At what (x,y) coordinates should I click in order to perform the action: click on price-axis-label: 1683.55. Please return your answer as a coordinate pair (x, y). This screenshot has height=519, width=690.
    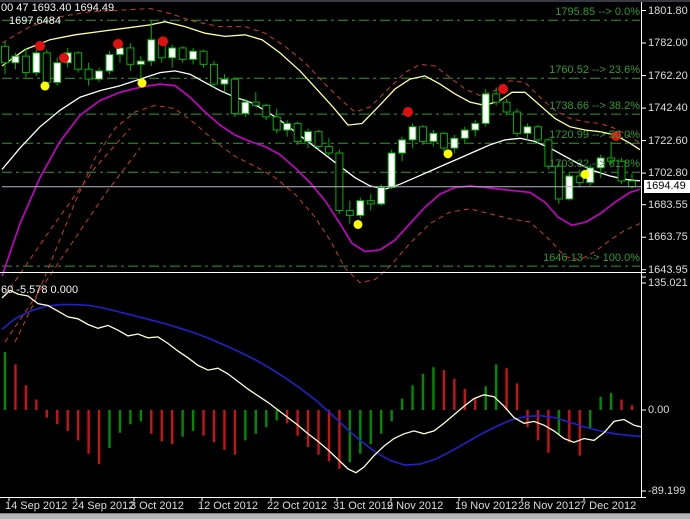
    Looking at the image, I should click on (668, 204).